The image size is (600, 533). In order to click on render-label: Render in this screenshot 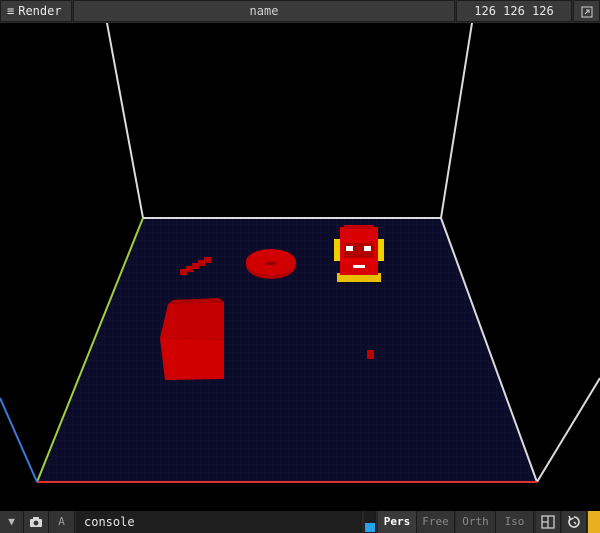, I will do `click(40, 11)`.